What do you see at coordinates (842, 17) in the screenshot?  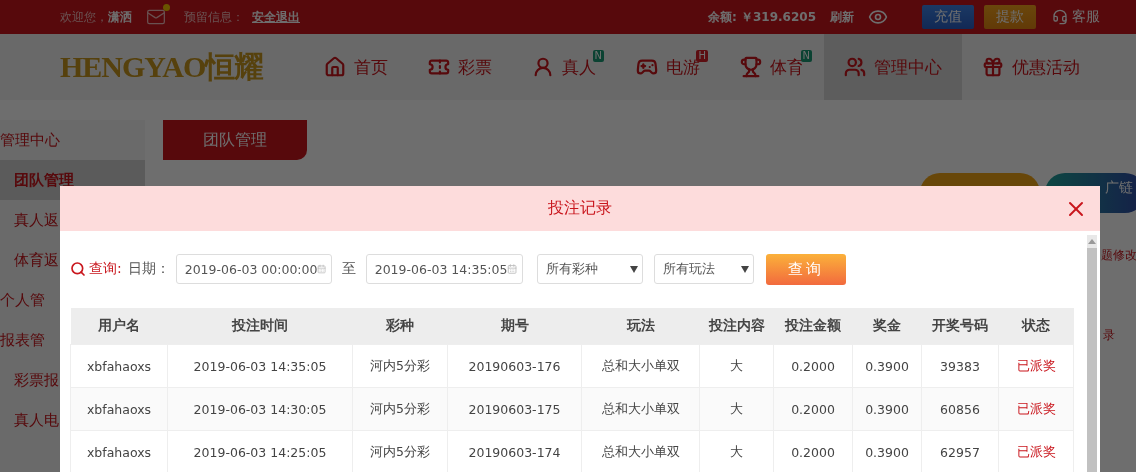 I see `refresh-link: 刷新` at bounding box center [842, 17].